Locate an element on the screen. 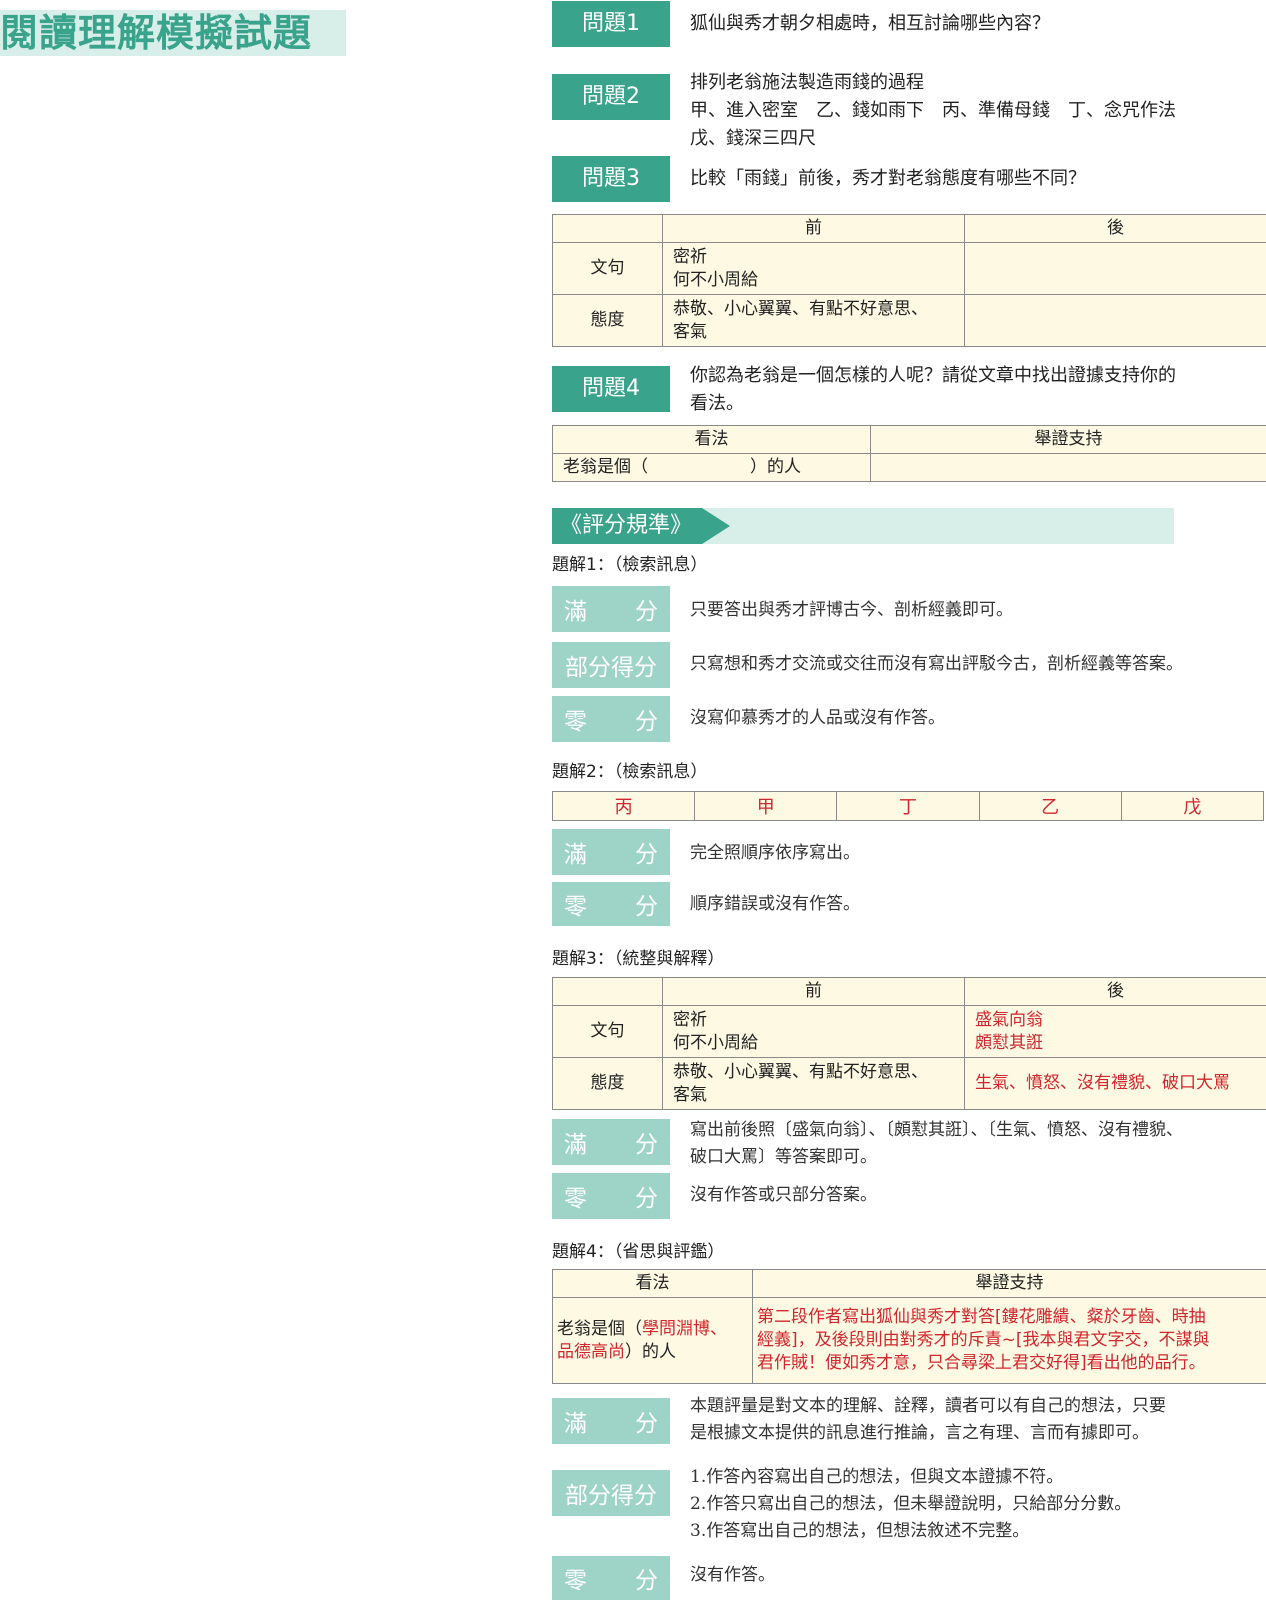  question-4-table: 看法 舉證支持 老翁是個（ ）的人 is located at coordinates (909, 453).